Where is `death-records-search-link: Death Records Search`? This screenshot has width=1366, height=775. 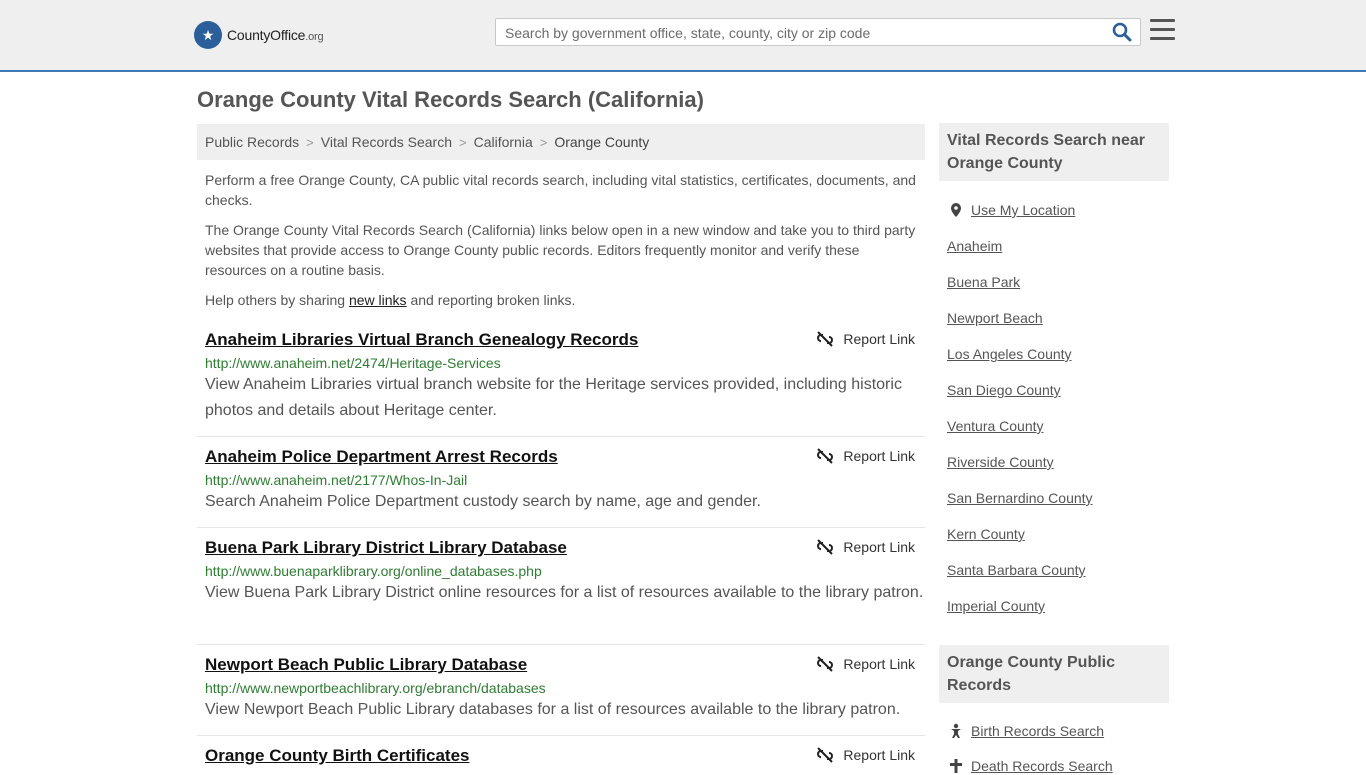 death-records-search-link: Death Records Search is located at coordinates (1042, 766).